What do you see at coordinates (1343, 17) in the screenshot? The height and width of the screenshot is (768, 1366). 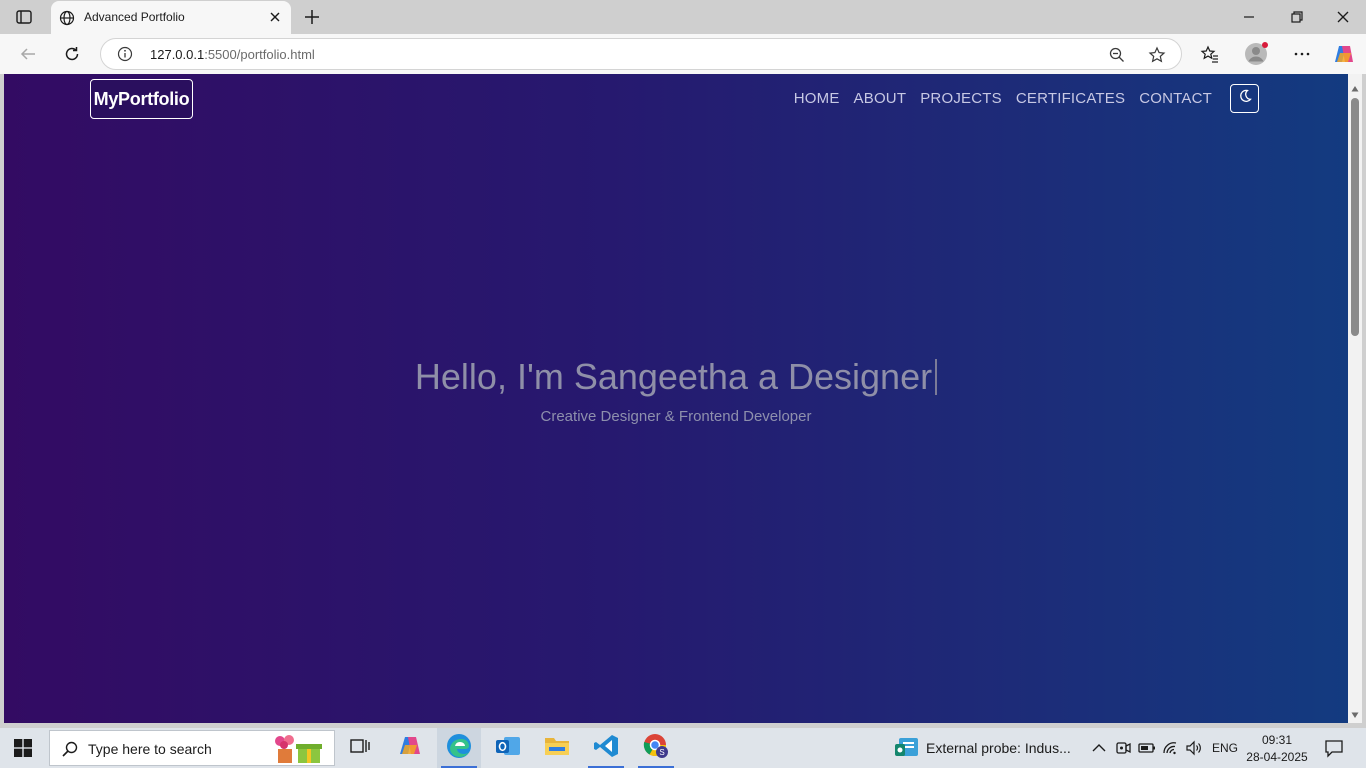 I see `window-close-icon` at bounding box center [1343, 17].